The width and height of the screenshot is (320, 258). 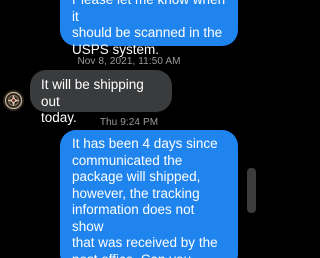 What do you see at coordinates (251, 190) in the screenshot?
I see `scrollbar-thumb` at bounding box center [251, 190].